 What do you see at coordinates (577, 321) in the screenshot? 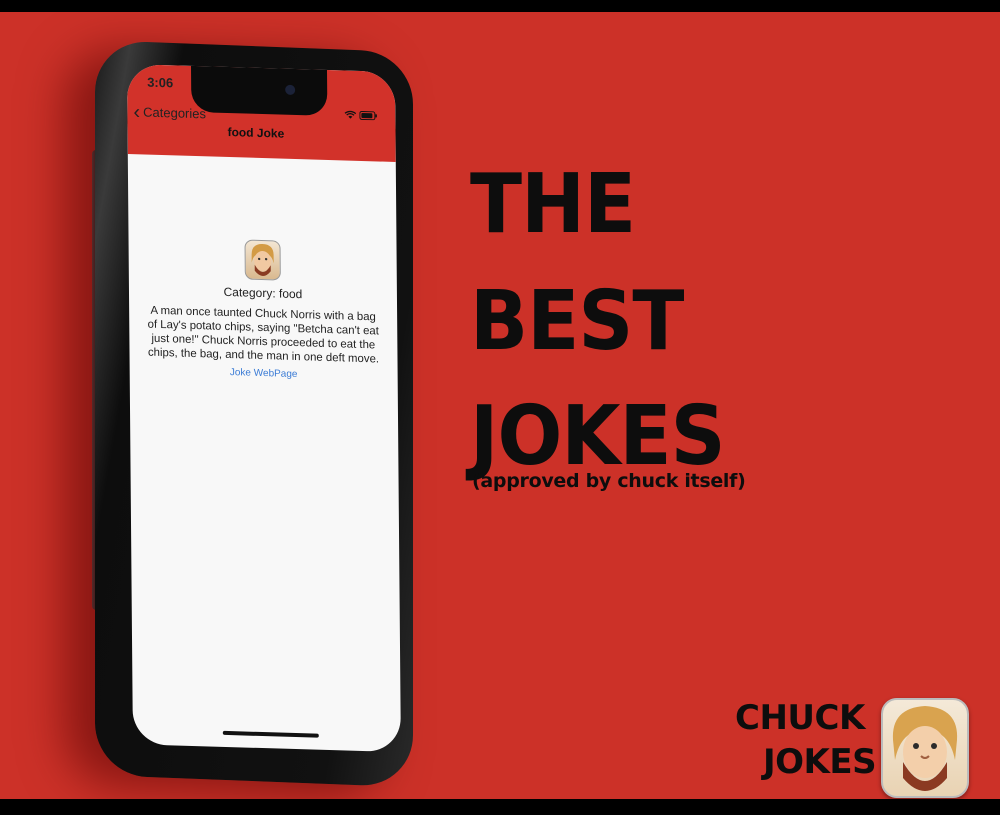
I see `headline-line-2: BEST` at bounding box center [577, 321].